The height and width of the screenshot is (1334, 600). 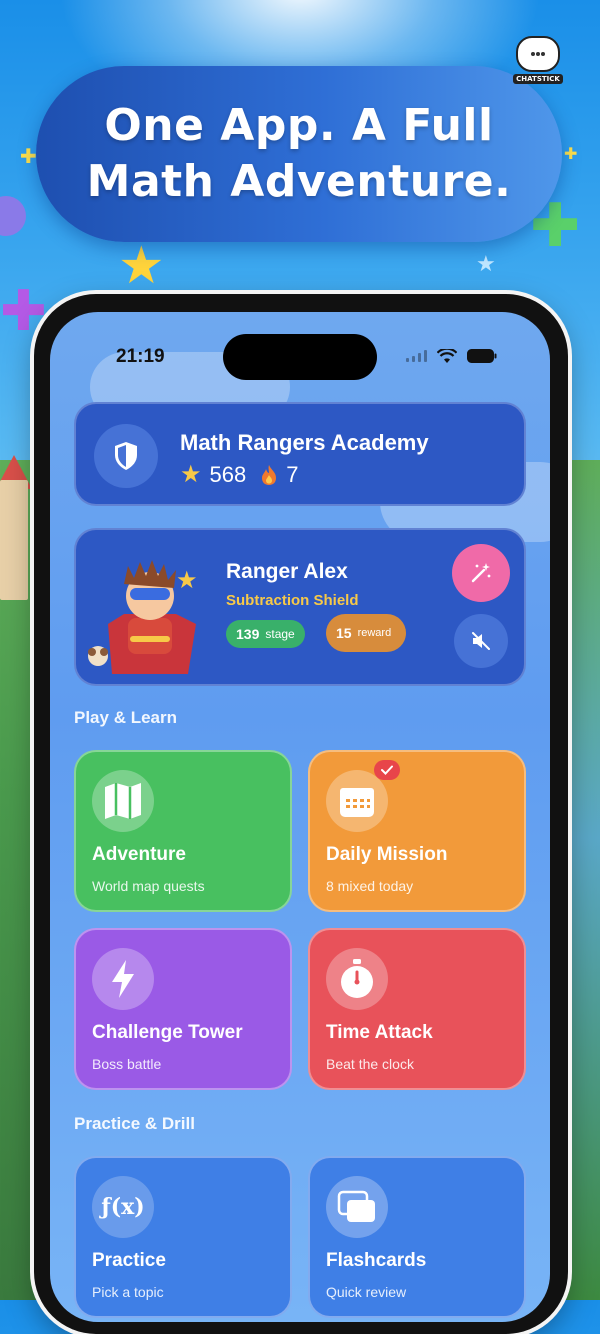 I want to click on star-icon: ★, so click(x=191, y=474).